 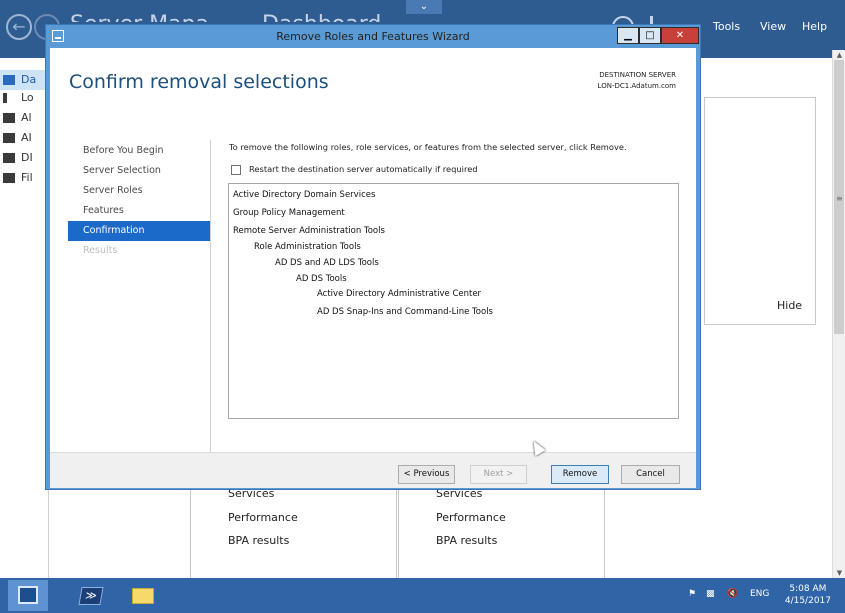 I want to click on wizard-footer: < Previous Next > Remove Cancel, so click(x=373, y=470).